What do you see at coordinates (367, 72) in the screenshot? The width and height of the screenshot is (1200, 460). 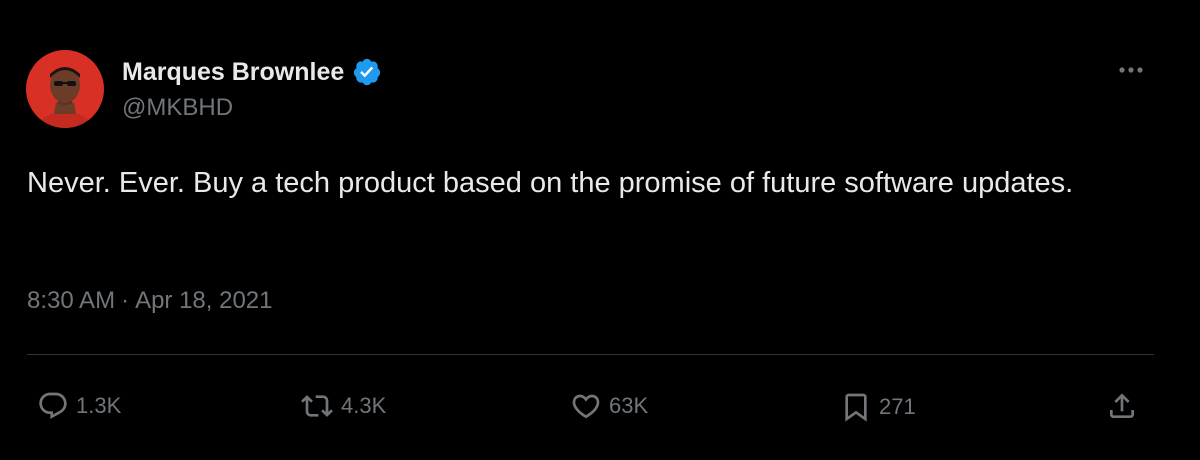 I see `verified-badge-icon` at bounding box center [367, 72].